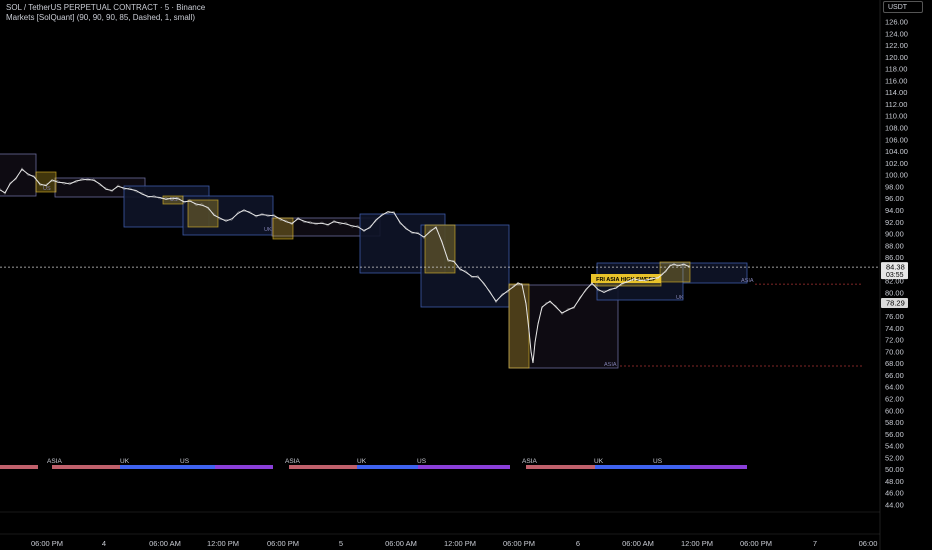 Image resolution: width=932 pixels, height=550 pixels. What do you see at coordinates (896, 104) in the screenshot?
I see `y-tick-label: 112.00` at bounding box center [896, 104].